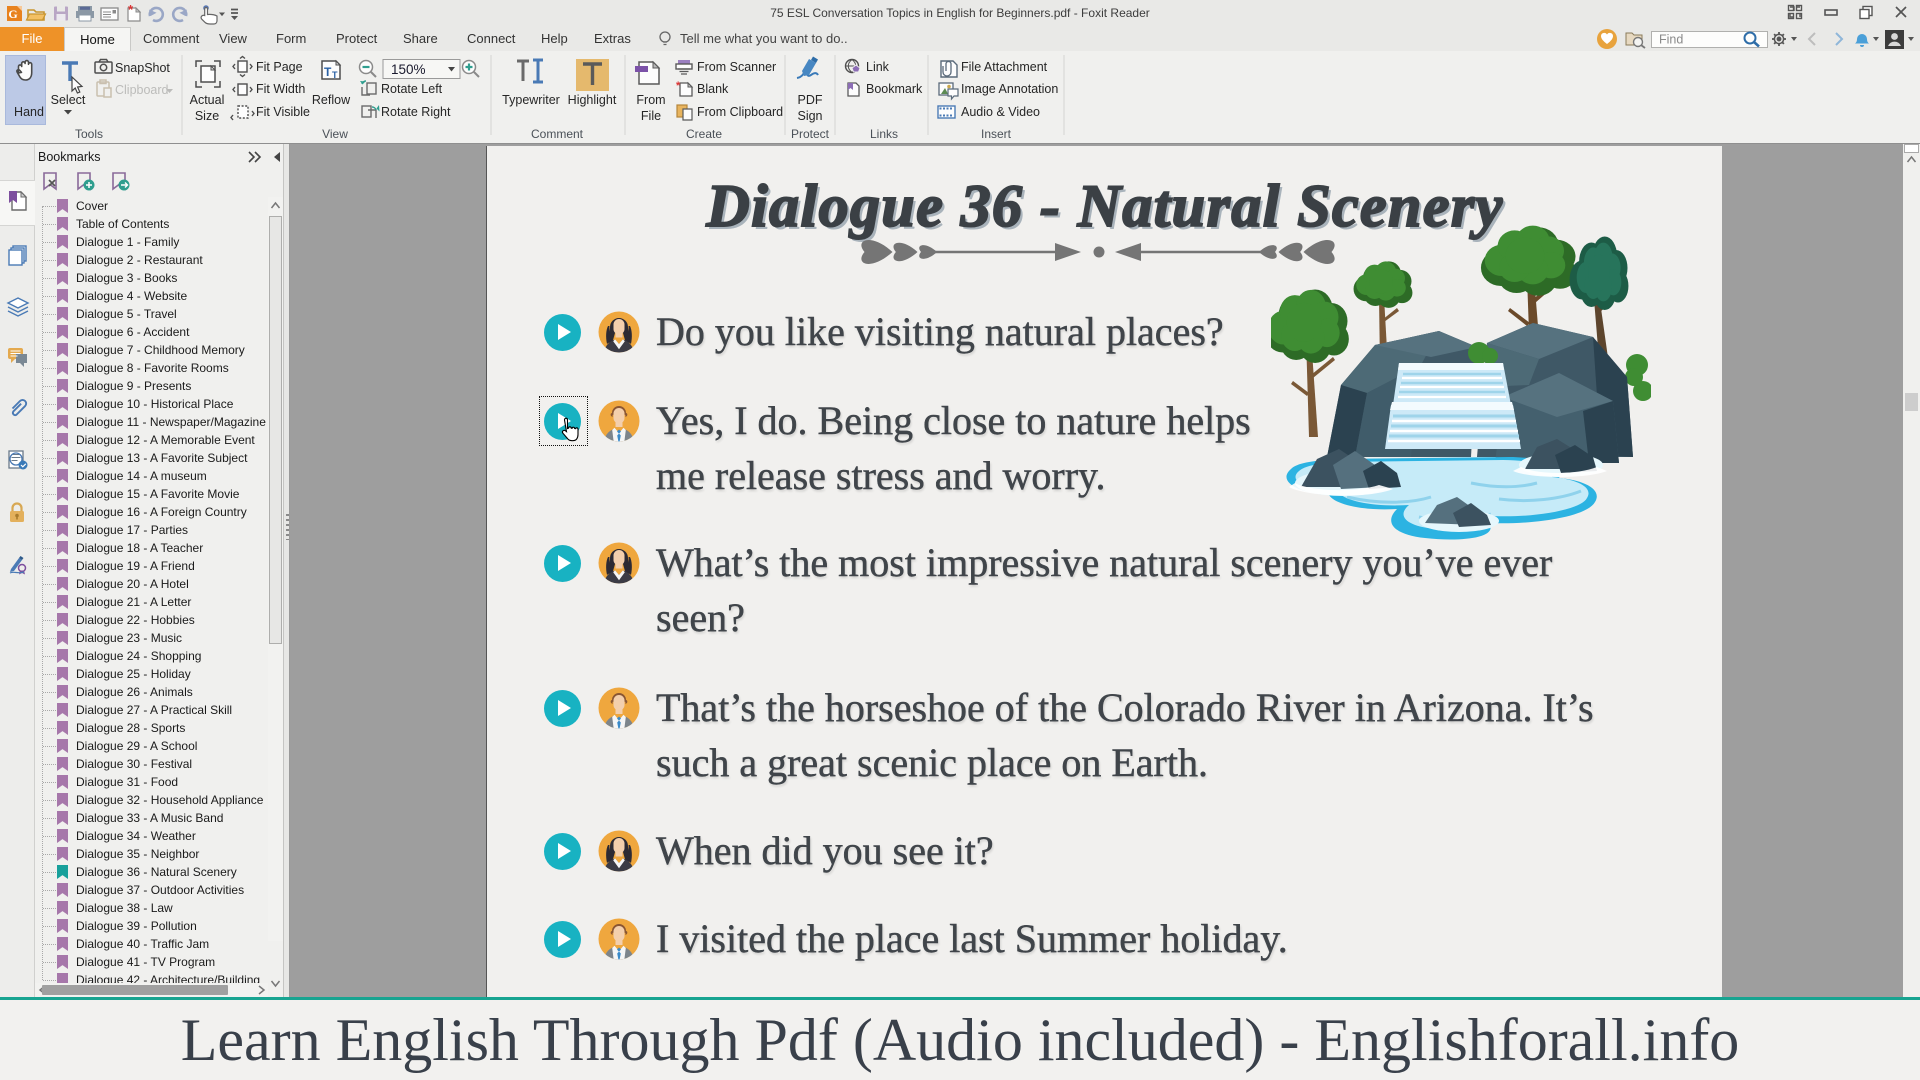  Describe the element at coordinates (878, 67) in the screenshot. I see `svg-text: Link` at that location.